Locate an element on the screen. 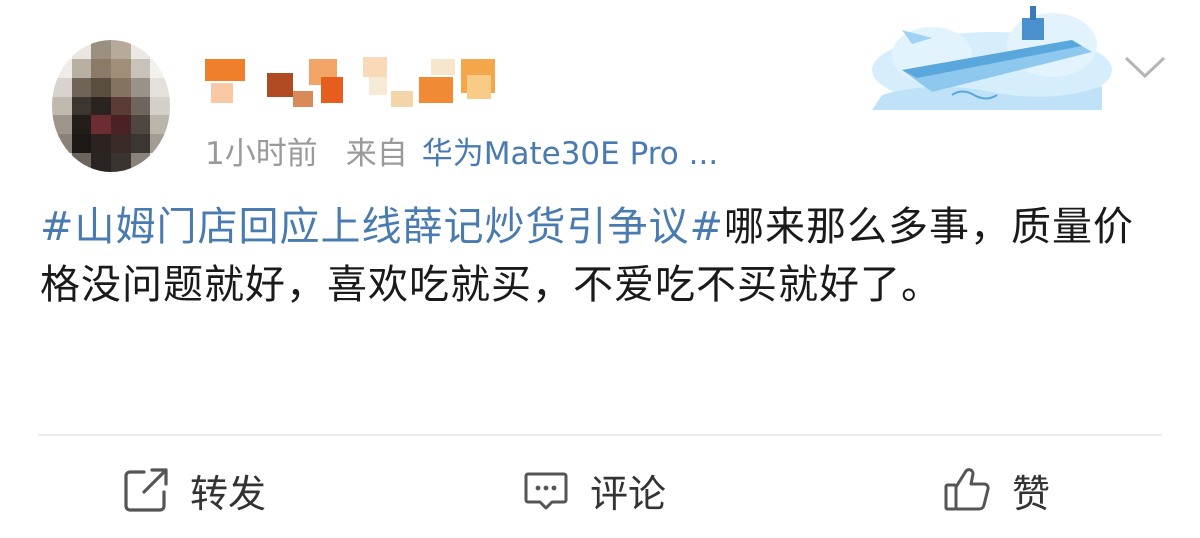  repost-icon is located at coordinates (146, 490).